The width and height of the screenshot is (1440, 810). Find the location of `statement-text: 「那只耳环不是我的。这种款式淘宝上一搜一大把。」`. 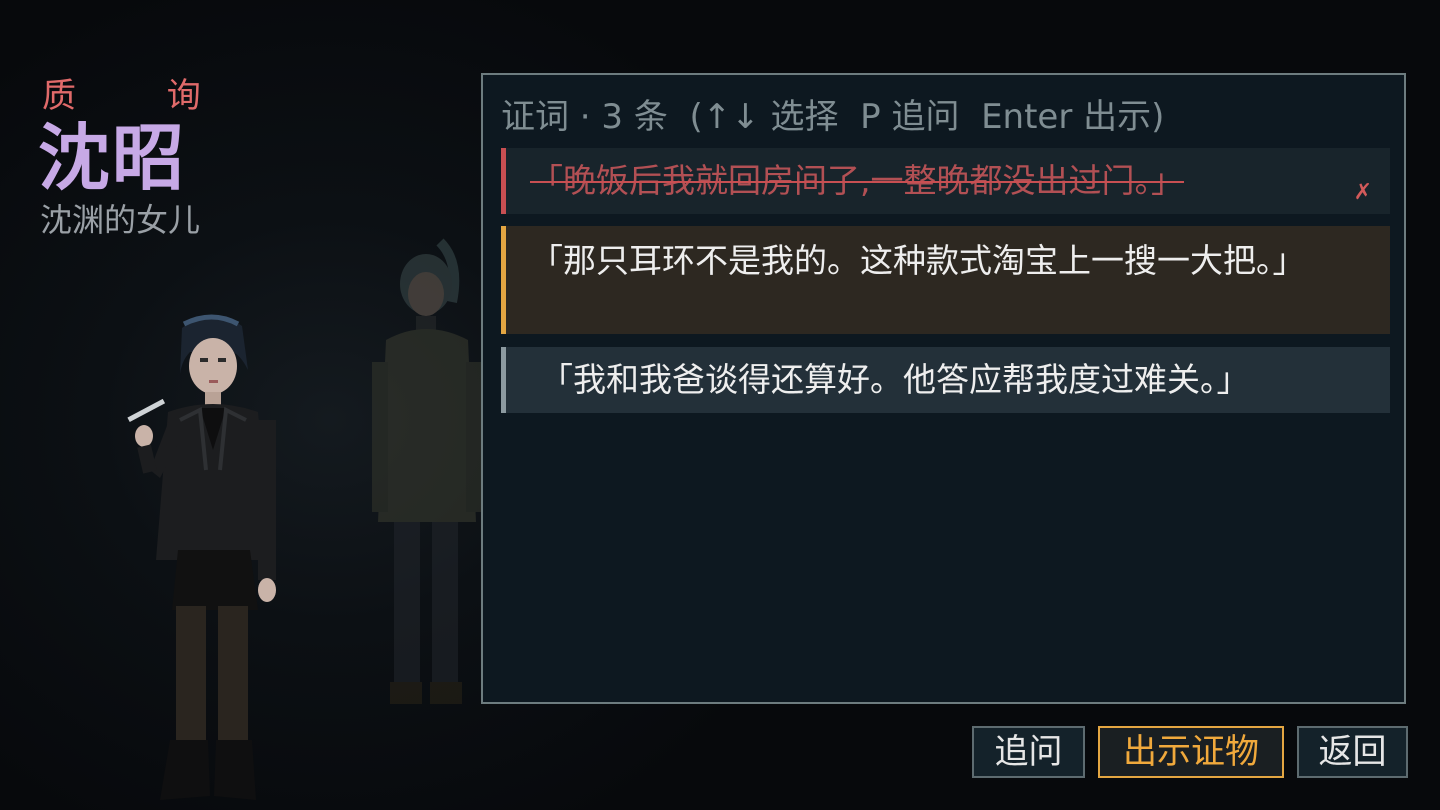

statement-text: 「那只耳环不是我的。这种款式淘宝上一搜一大把。」 is located at coordinates (918, 260).